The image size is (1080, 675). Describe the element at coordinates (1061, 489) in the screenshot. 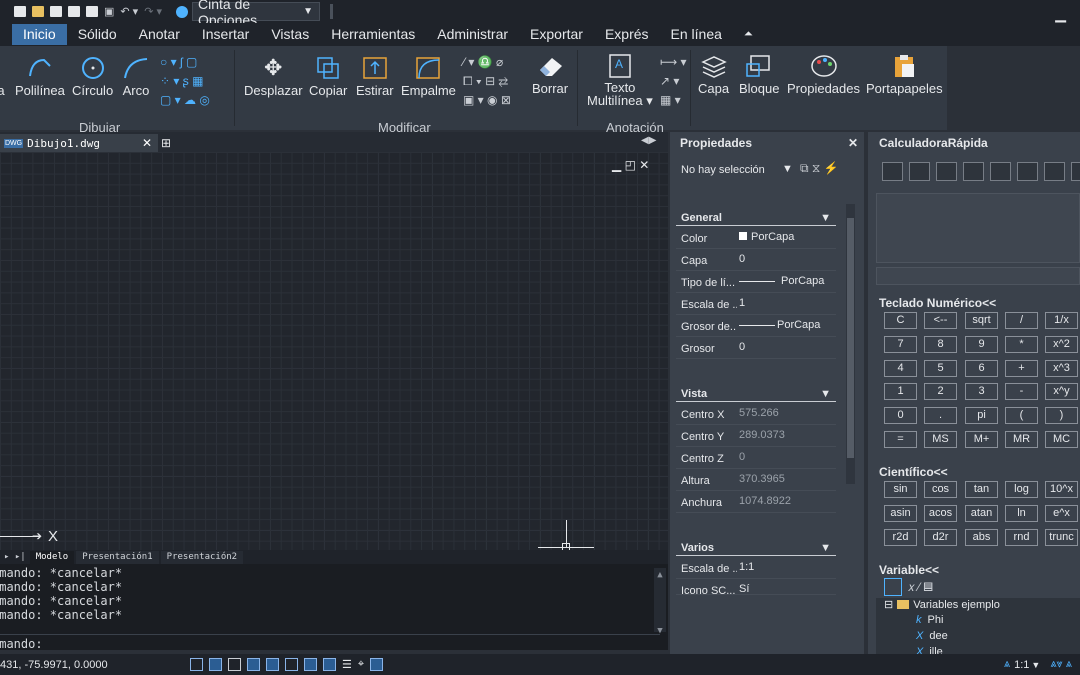

I see `calc-key: 10^x` at that location.